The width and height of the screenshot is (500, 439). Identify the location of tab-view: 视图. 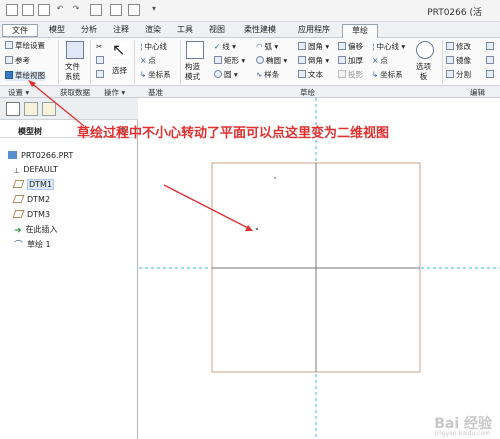
(217, 30).